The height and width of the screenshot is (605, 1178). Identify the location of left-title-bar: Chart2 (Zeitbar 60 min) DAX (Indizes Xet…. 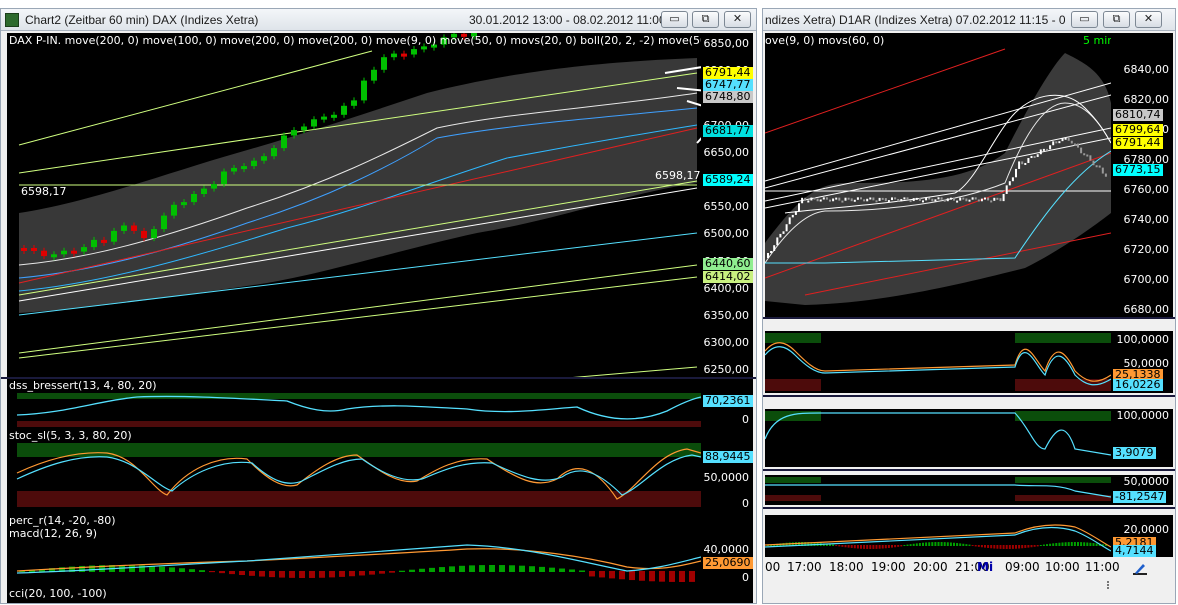
(378, 20).